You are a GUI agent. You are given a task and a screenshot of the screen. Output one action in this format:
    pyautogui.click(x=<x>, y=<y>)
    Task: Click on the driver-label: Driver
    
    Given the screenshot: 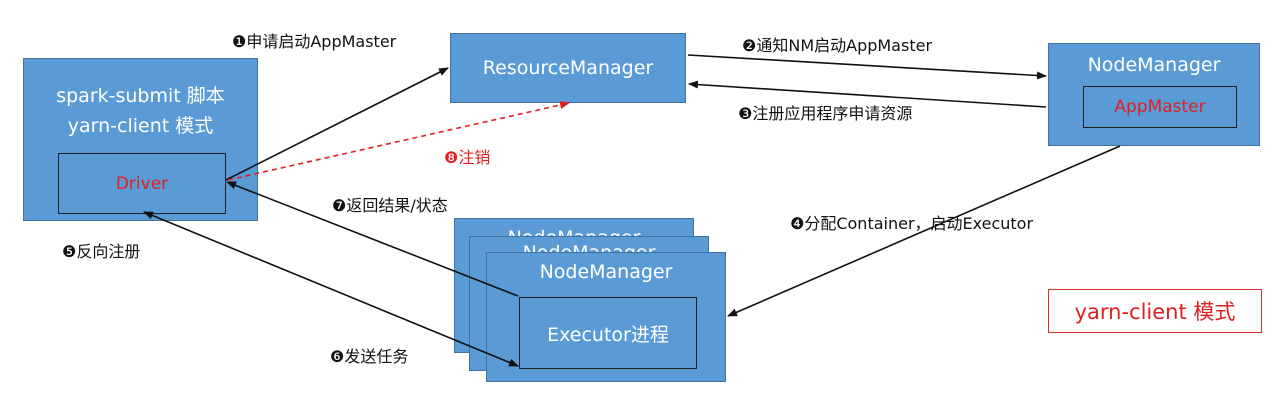 What is the action you would take?
    pyautogui.click(x=142, y=183)
    